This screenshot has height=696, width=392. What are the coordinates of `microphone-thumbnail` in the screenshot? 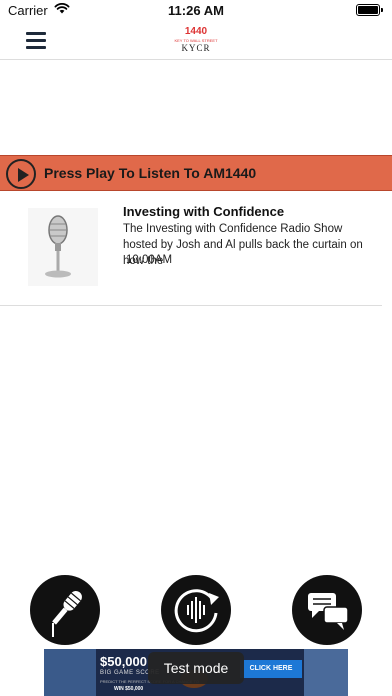 It's located at (63, 247).